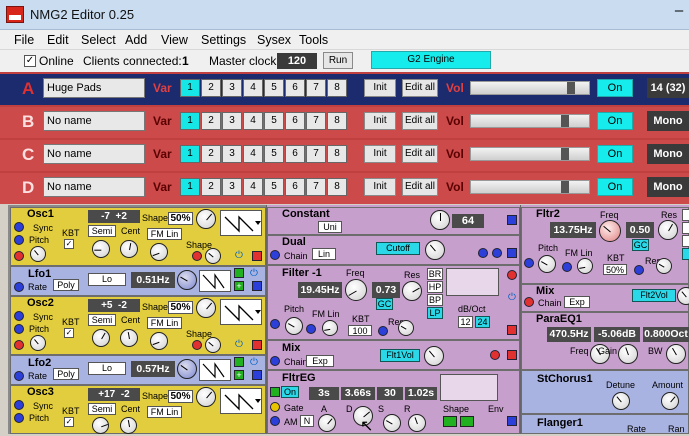 The image size is (689, 436). I want to click on osc3-shape-knob, so click(206, 397).